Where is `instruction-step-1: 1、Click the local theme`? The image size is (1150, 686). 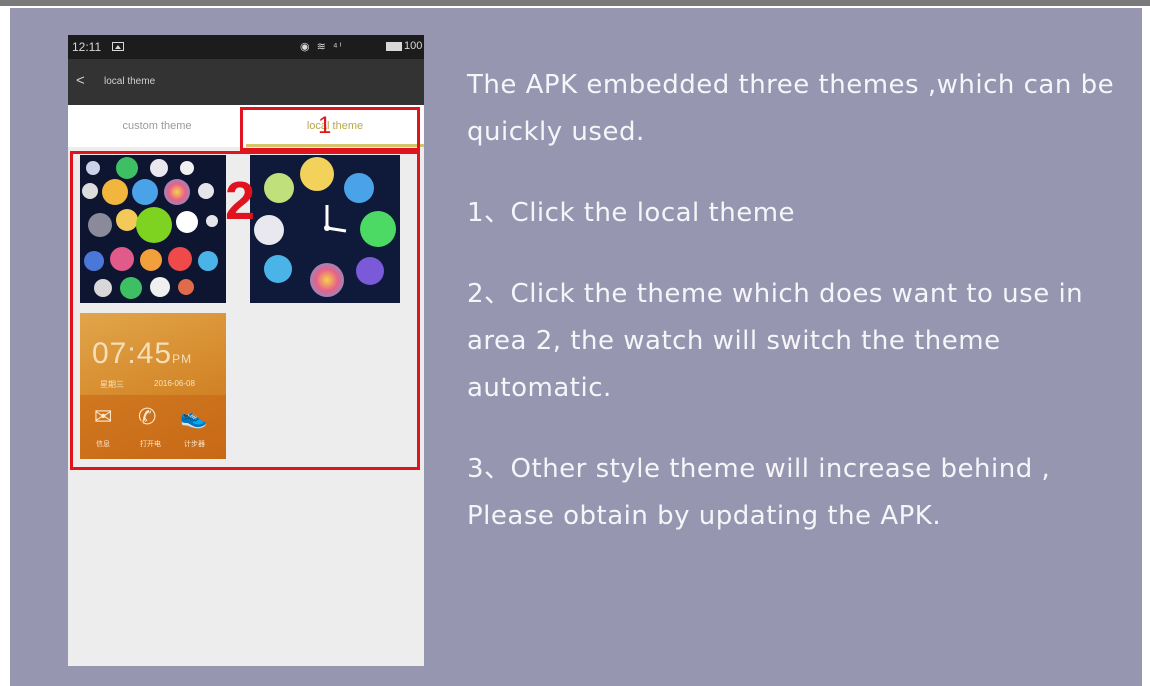
instruction-step-1: 1、Click the local theme is located at coordinates (631, 213).